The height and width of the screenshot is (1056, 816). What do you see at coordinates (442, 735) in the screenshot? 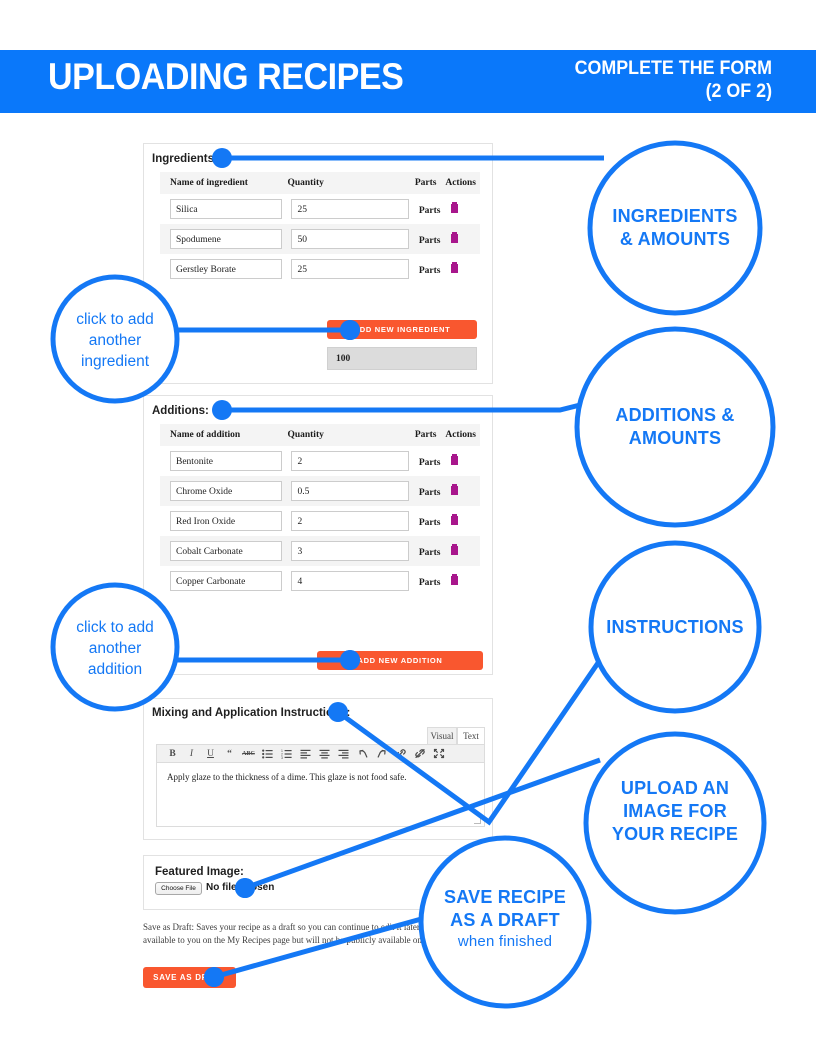
I see `editor-tab-visual: Visual` at bounding box center [442, 735].